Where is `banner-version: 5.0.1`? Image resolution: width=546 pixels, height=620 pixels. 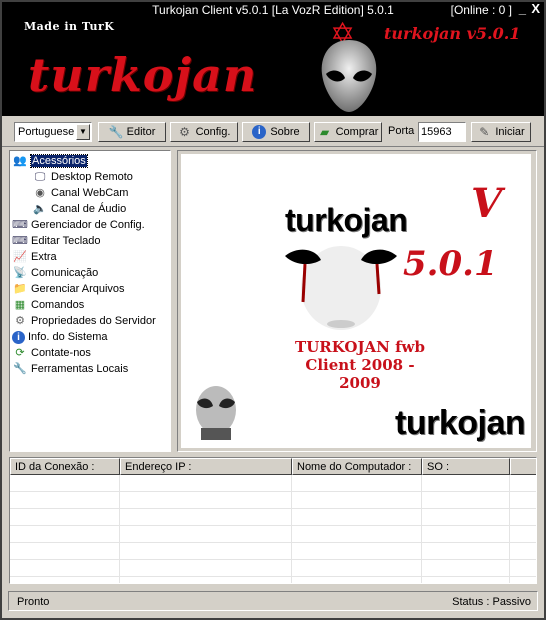
banner-version: 5.0.1 is located at coordinates (450, 264).